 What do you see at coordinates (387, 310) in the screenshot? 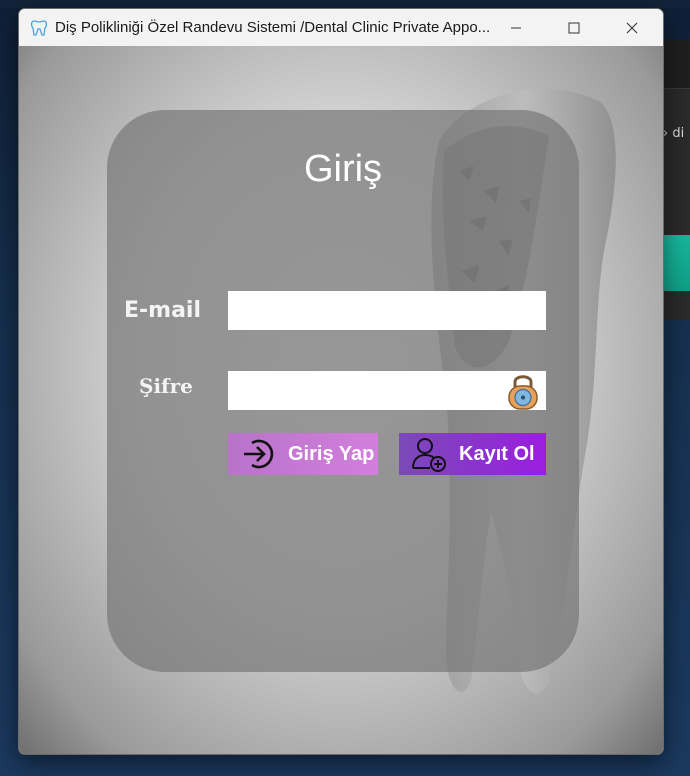
I see `email-field` at bounding box center [387, 310].